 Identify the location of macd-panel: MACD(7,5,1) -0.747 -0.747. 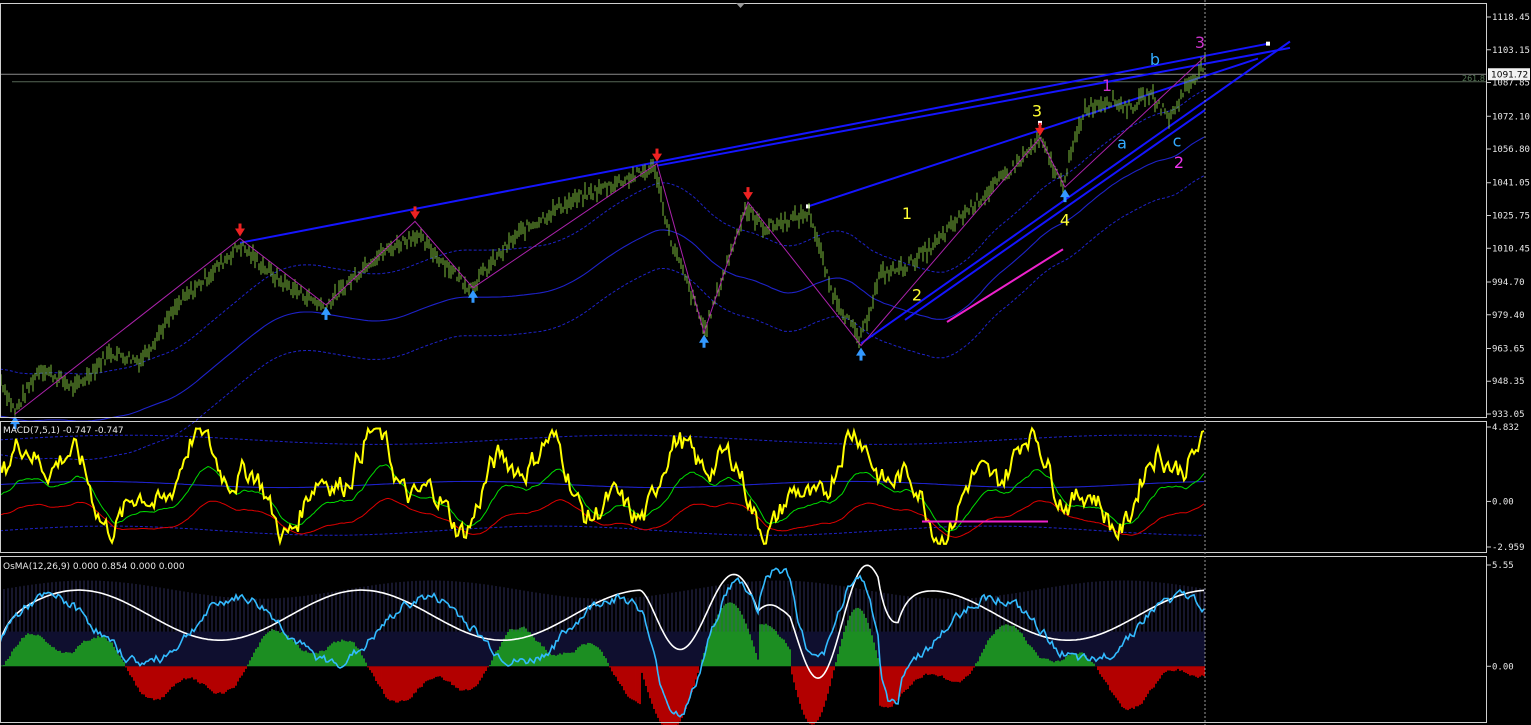
(602, 486).